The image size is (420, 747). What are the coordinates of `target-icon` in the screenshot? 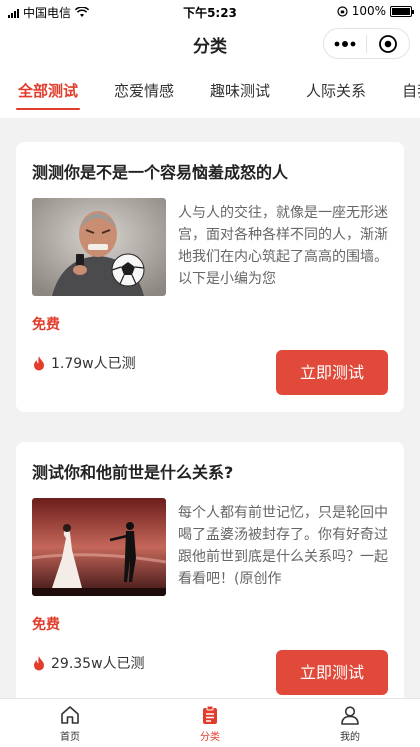 It's located at (388, 43).